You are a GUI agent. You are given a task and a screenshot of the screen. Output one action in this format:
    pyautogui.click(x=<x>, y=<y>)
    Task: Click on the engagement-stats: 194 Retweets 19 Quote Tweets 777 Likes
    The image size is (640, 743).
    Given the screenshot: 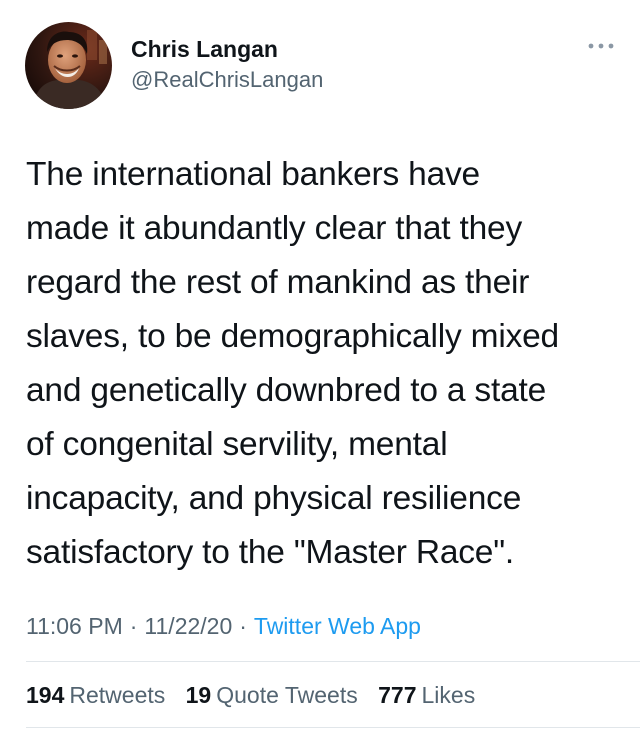 What is the action you would take?
    pyautogui.click(x=257, y=695)
    